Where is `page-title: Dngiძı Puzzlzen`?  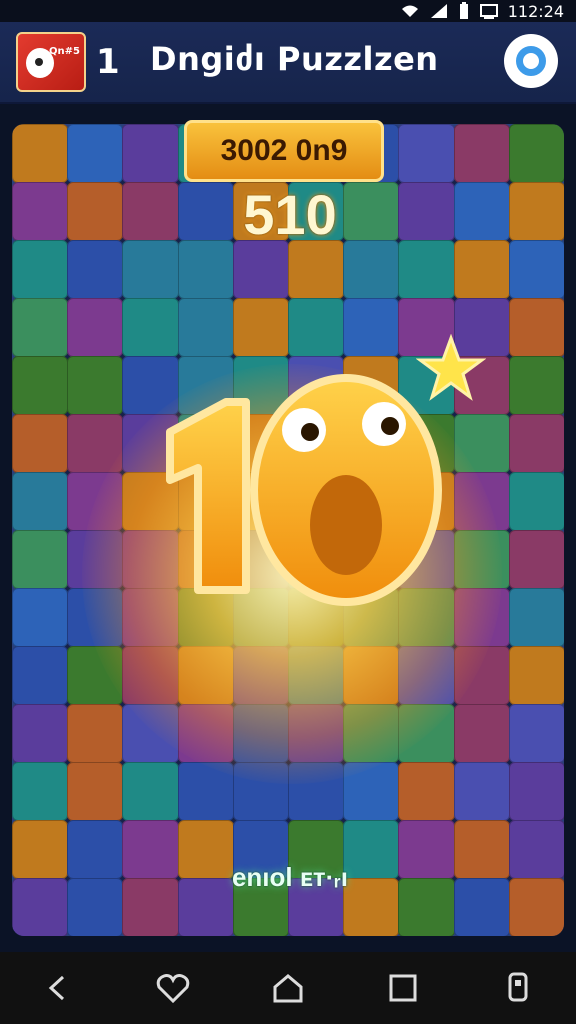
page-title: Dngiძı Puzzlzen is located at coordinates (294, 59).